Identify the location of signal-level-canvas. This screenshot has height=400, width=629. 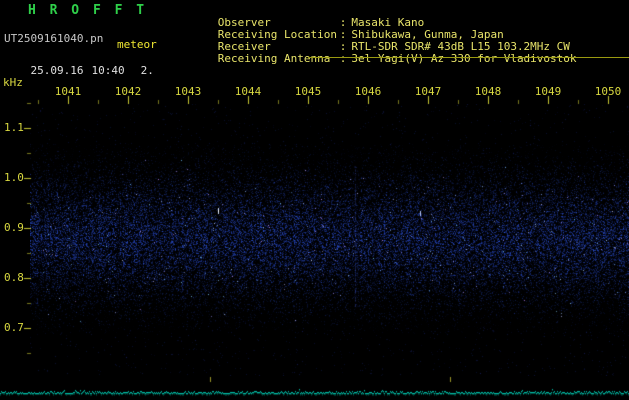
(314, 388).